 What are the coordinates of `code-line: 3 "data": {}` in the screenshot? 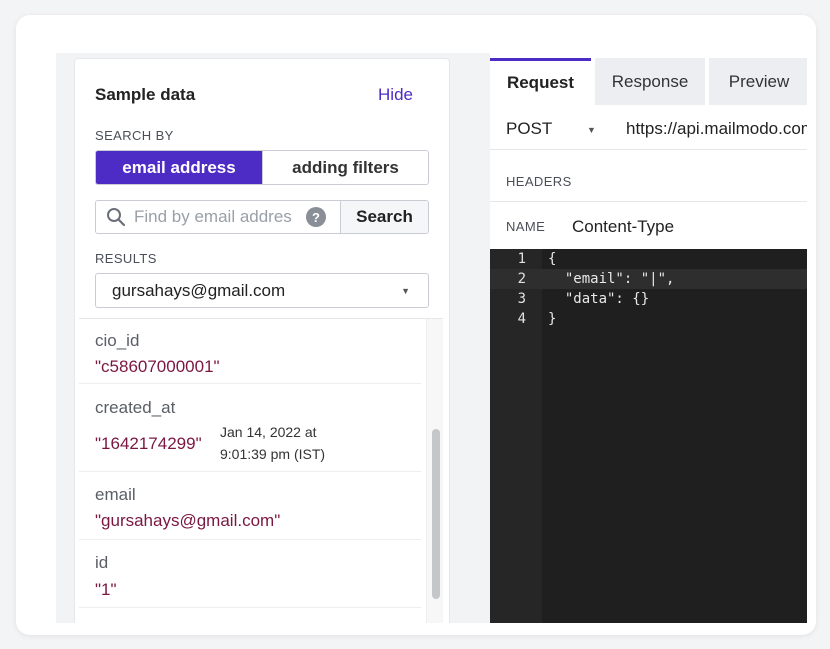 It's located at (648, 299).